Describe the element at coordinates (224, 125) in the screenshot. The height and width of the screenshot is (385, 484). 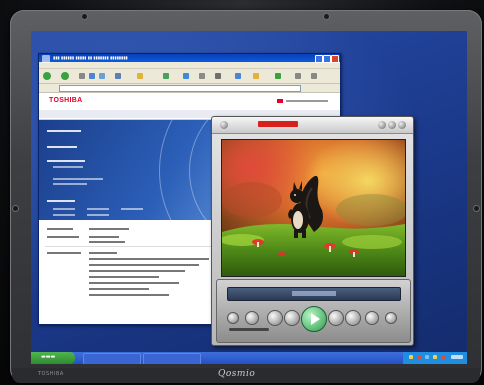
I see `player-menu-icon` at that location.